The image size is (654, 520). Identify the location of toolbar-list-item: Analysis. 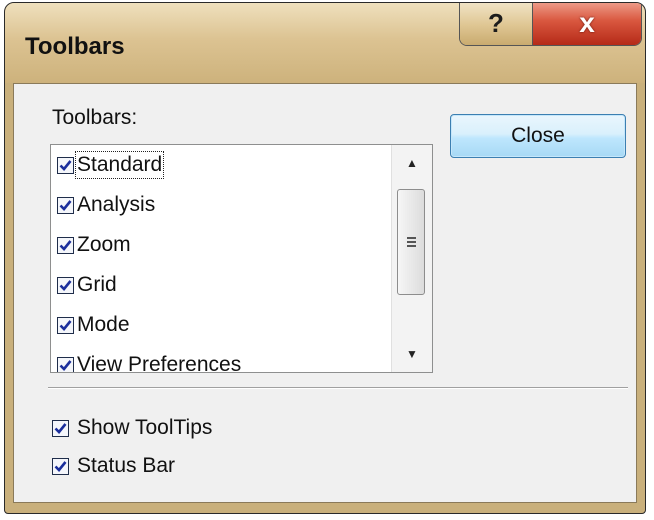
(216, 205).